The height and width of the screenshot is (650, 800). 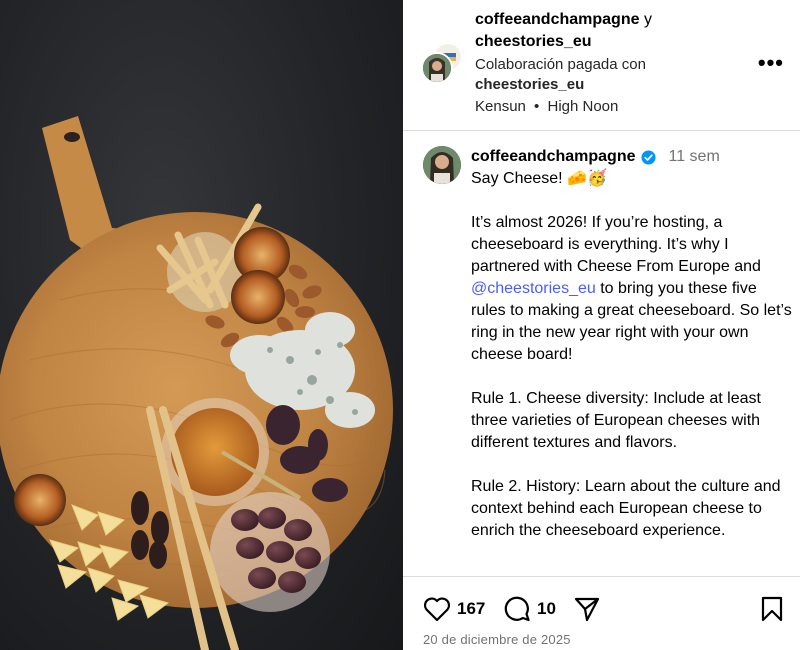 What do you see at coordinates (517, 609) in the screenshot?
I see `comment-icon` at bounding box center [517, 609].